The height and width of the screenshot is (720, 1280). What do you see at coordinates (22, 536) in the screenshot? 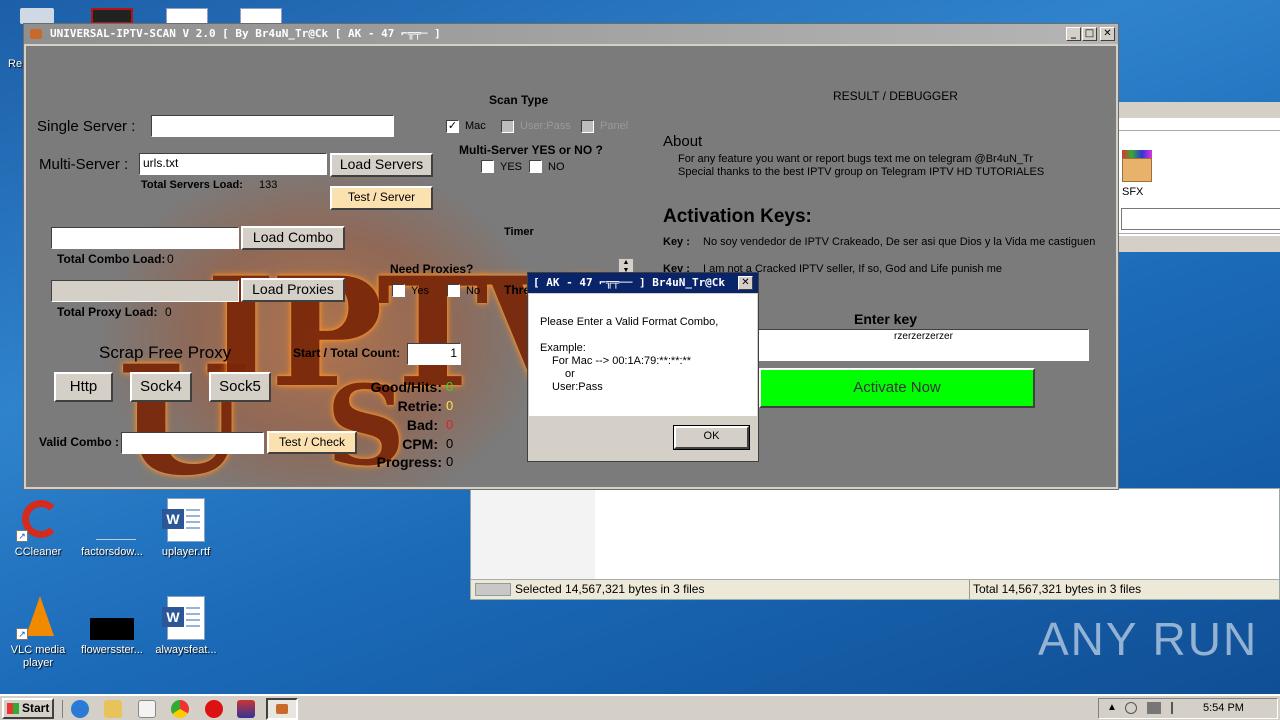
I see `shortcut-arrow-icon: ↗` at bounding box center [22, 536].